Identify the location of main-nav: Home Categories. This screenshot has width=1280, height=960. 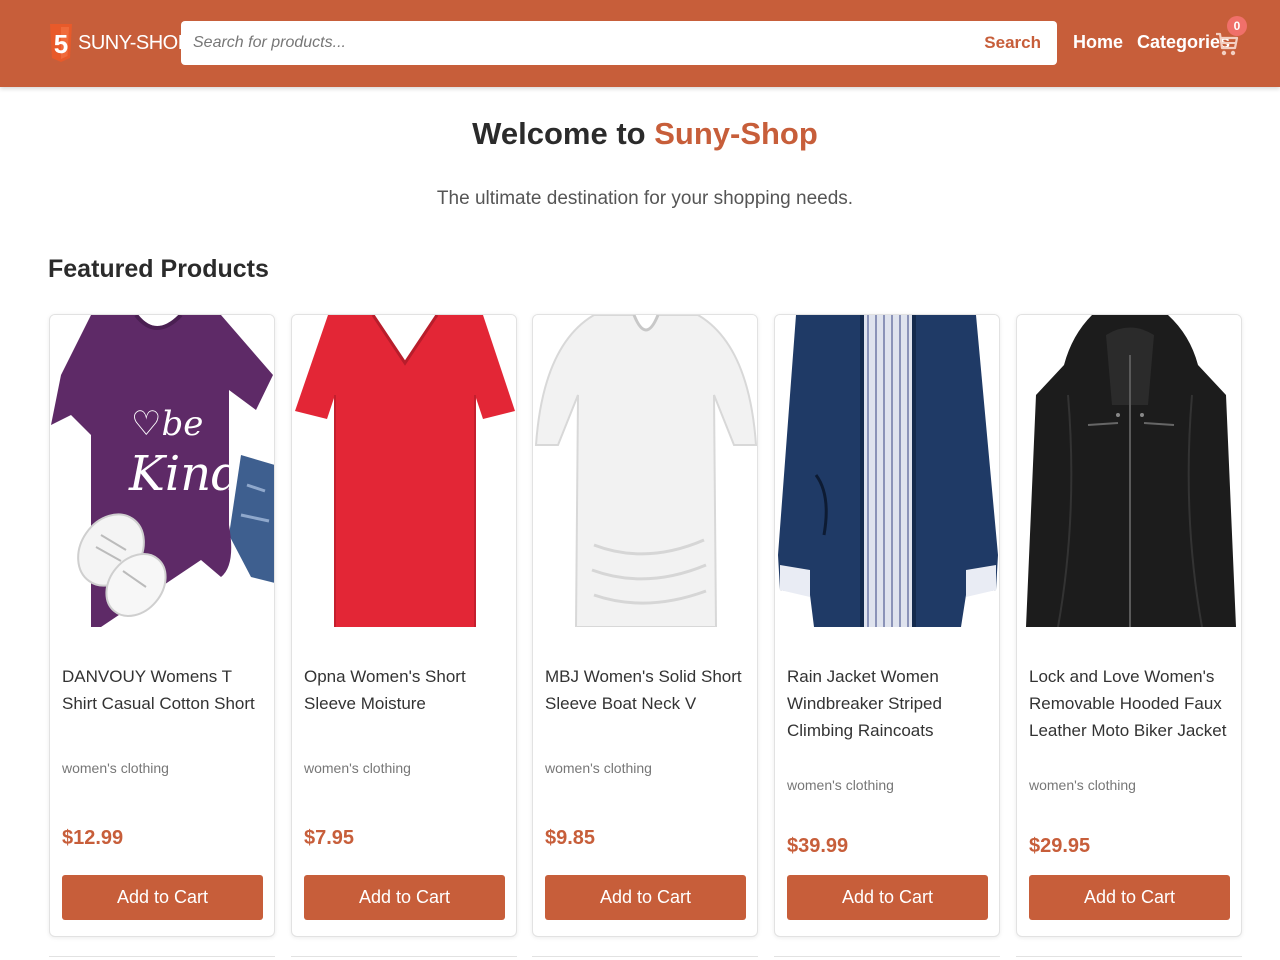
(1151, 42).